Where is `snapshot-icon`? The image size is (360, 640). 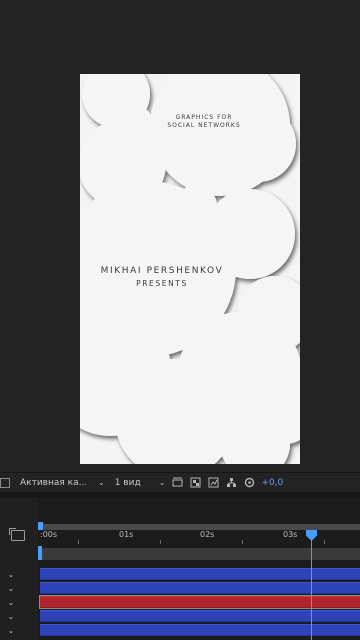 snapshot-icon is located at coordinates (7, 483).